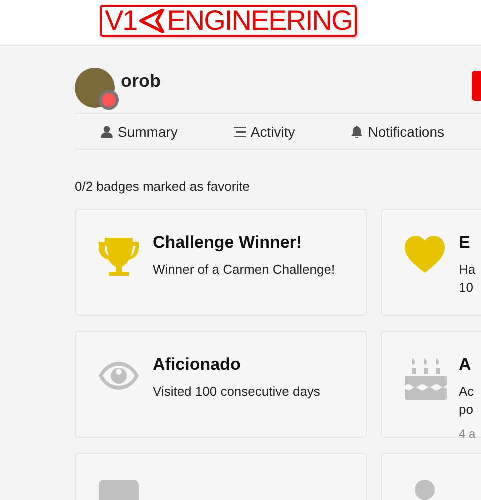  What do you see at coordinates (107, 132) in the screenshot?
I see `person-icon` at bounding box center [107, 132].